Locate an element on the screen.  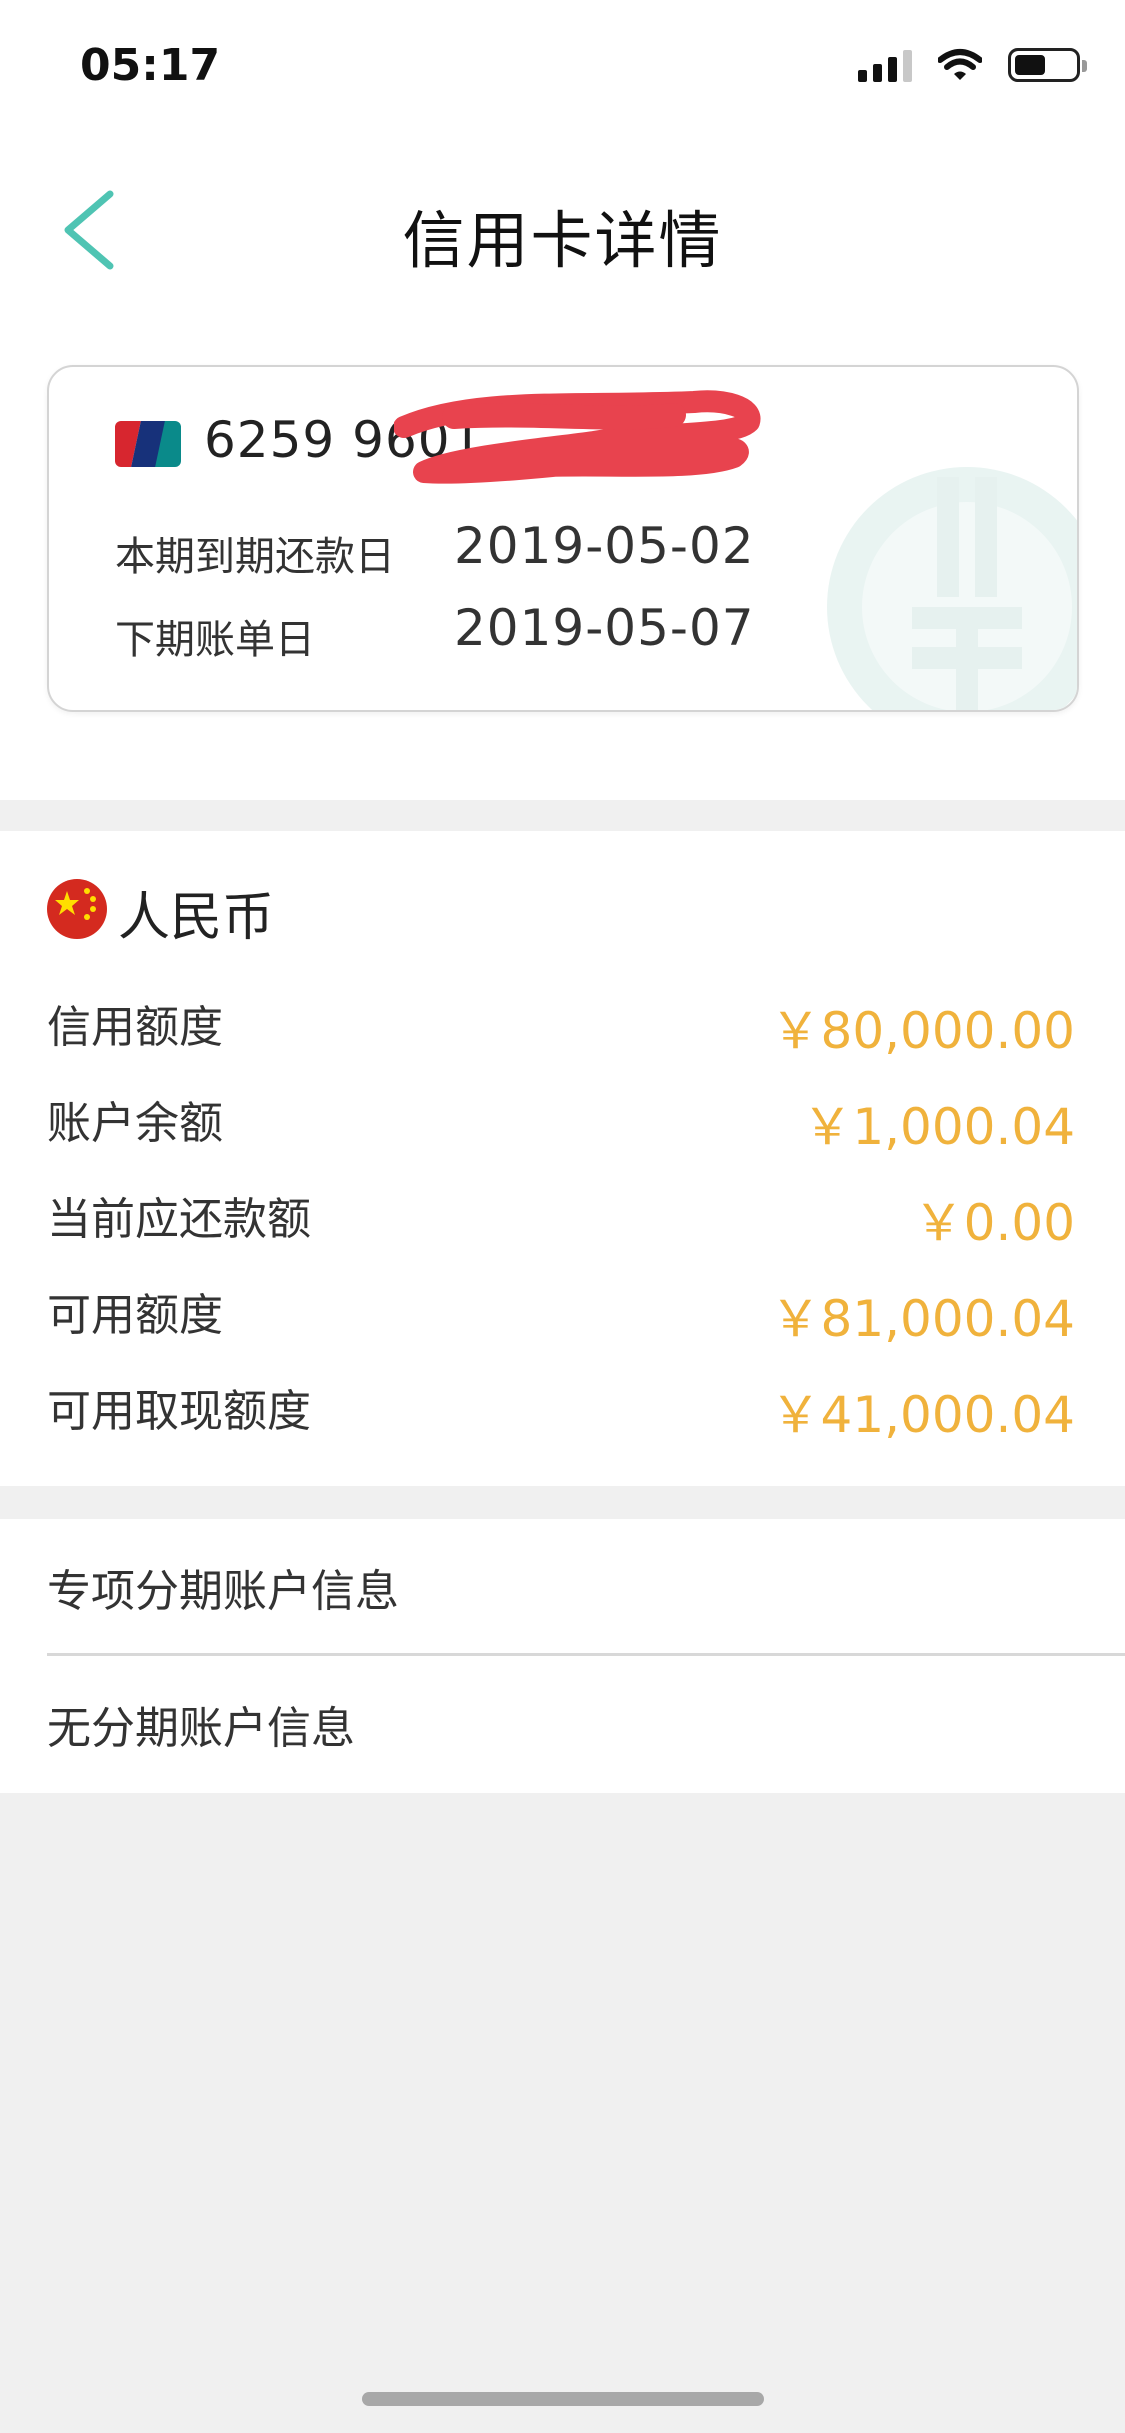
home-indicator is located at coordinates (563, 2399).